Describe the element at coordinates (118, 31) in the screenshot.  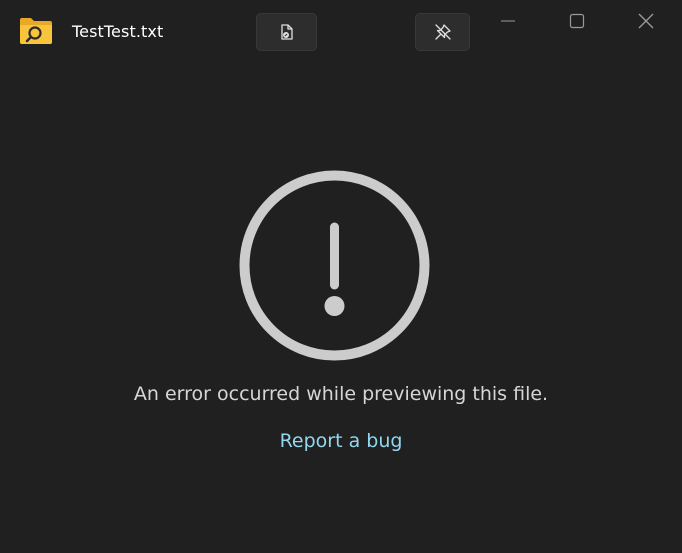
I see `window-title: TestTest.txt` at that location.